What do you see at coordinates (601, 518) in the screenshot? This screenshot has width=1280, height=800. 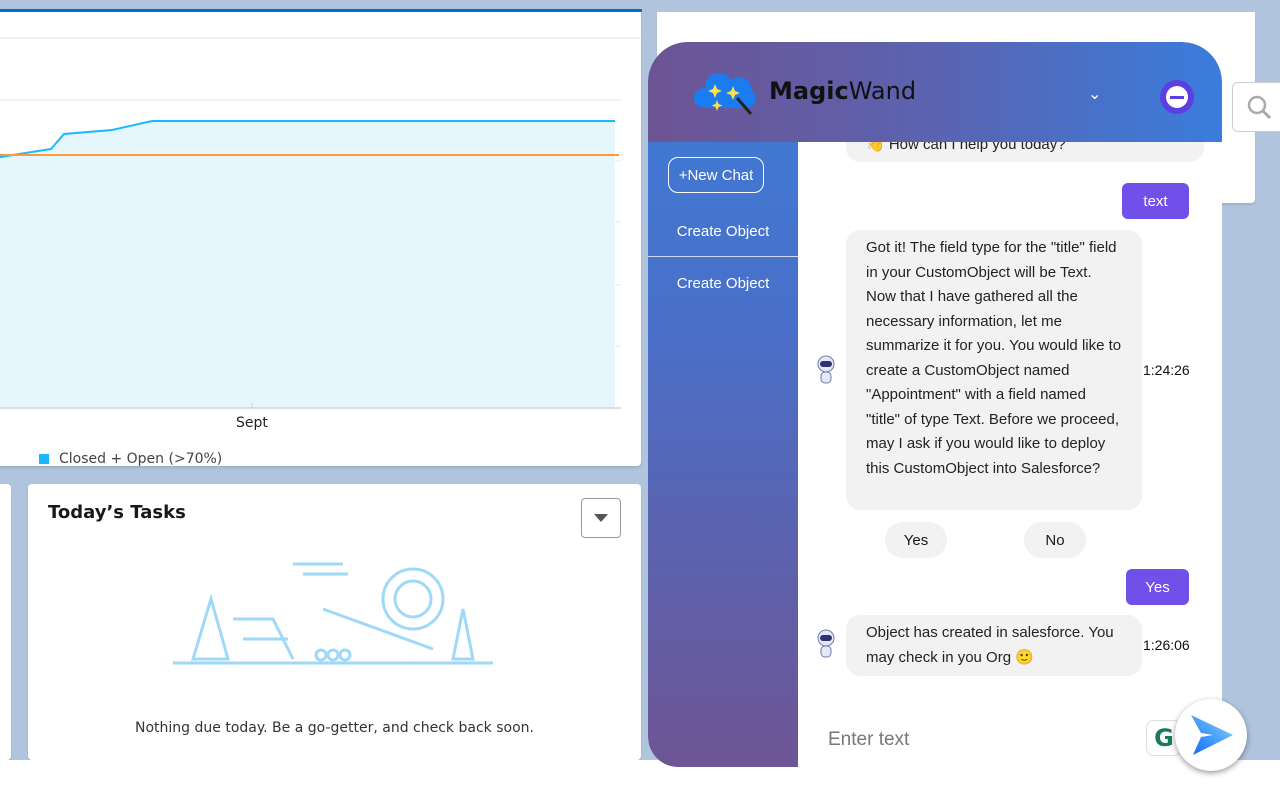 I see `tasks-dropdown-button` at bounding box center [601, 518].